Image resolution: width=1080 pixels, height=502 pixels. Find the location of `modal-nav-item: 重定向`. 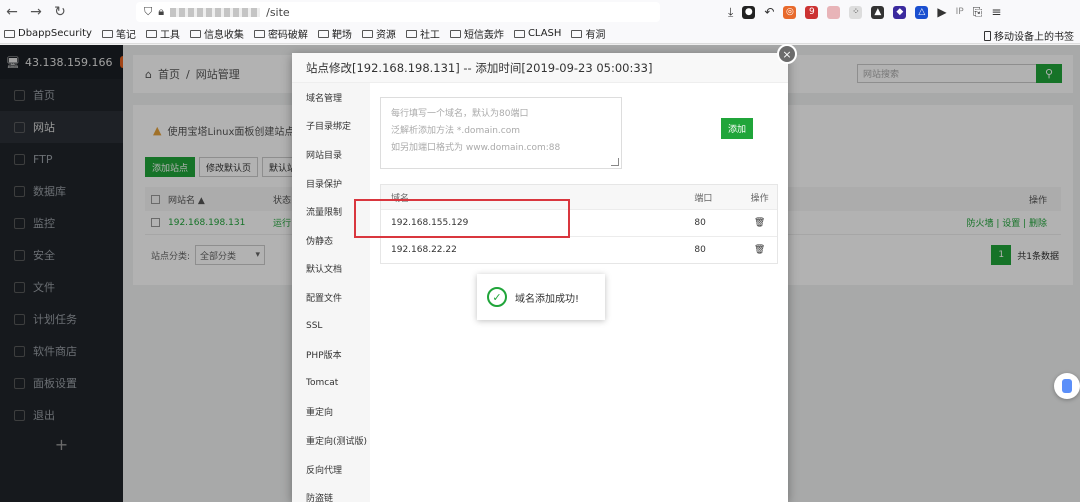

modal-nav-item: 重定向 is located at coordinates (331, 412).